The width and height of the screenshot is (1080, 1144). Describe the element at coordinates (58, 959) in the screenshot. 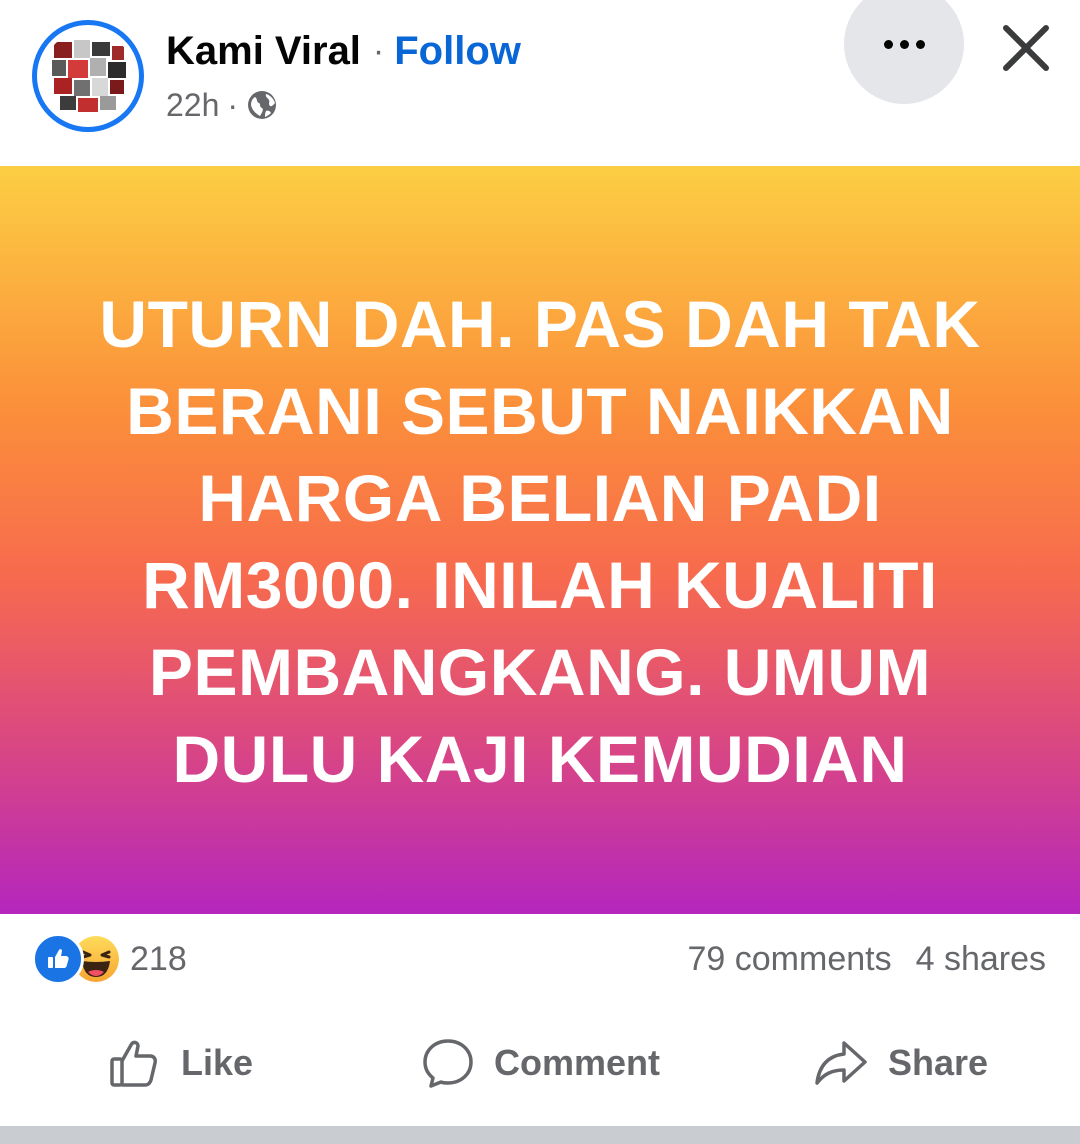

I see `like-reaction-icon` at that location.